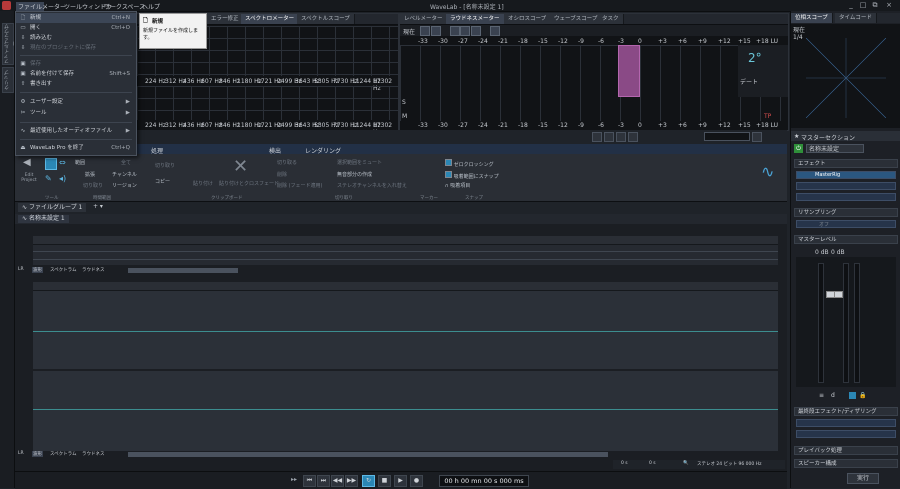  What do you see at coordinates (368, 481) in the screenshot?
I see `loop-icon: ↻` at bounding box center [368, 481].